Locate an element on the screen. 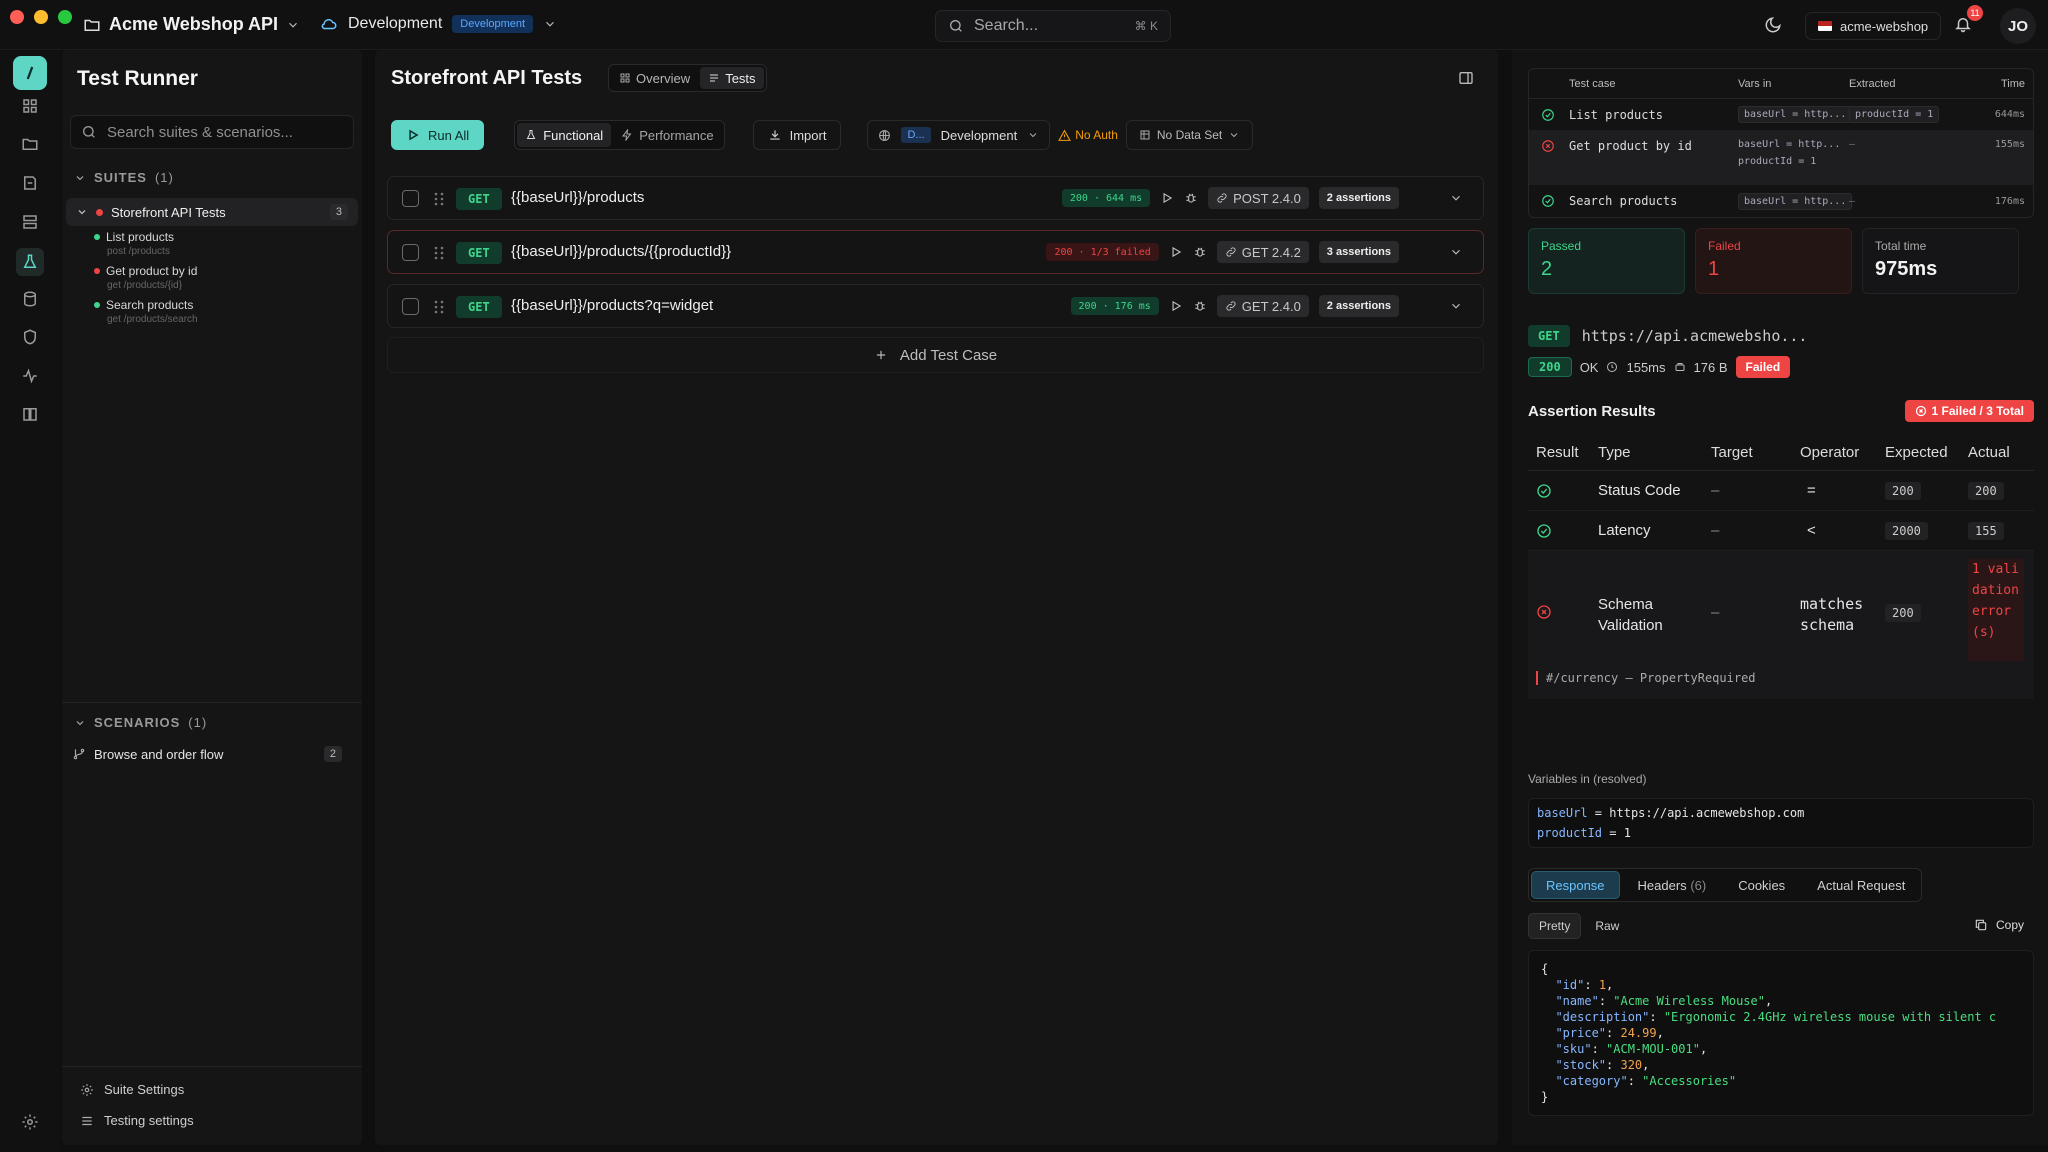  database-icon is located at coordinates (30, 299).